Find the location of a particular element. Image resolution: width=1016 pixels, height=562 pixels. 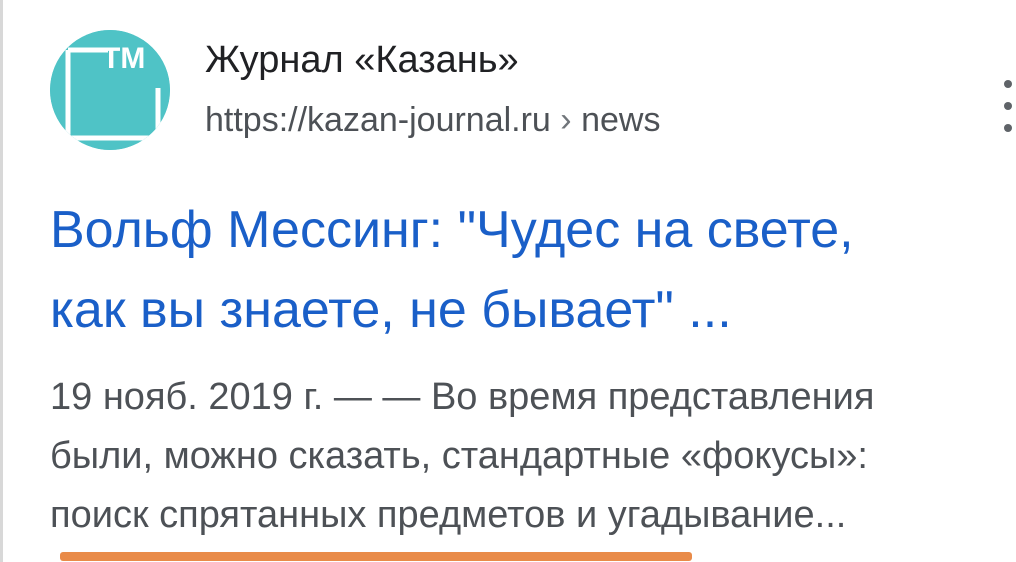

site-logo: ТМ is located at coordinates (110, 90).